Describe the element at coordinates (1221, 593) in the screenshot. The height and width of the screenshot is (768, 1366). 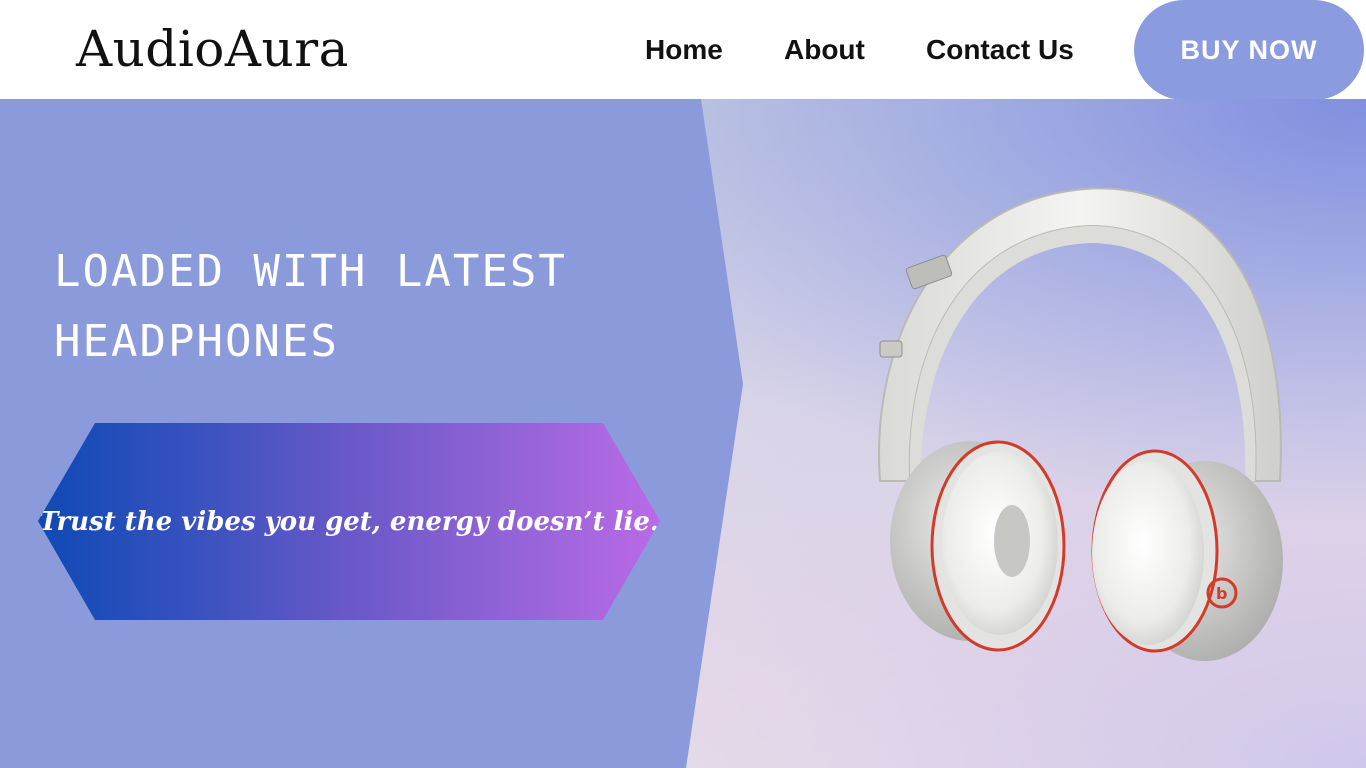
I see `svg-text: b` at that location.